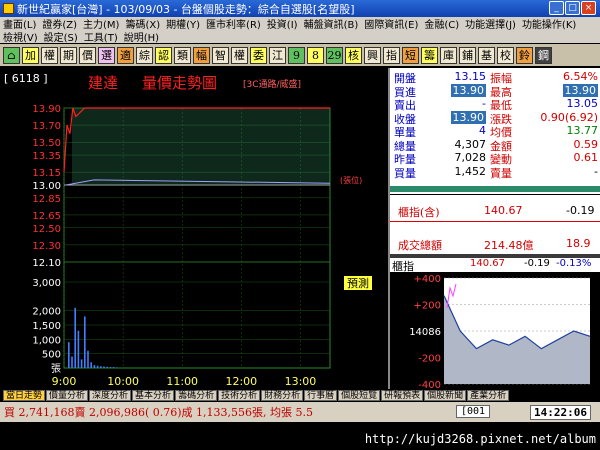  Describe the element at coordinates (46, 156) in the screenshot. I see `price-tick: 13.35` at that location.